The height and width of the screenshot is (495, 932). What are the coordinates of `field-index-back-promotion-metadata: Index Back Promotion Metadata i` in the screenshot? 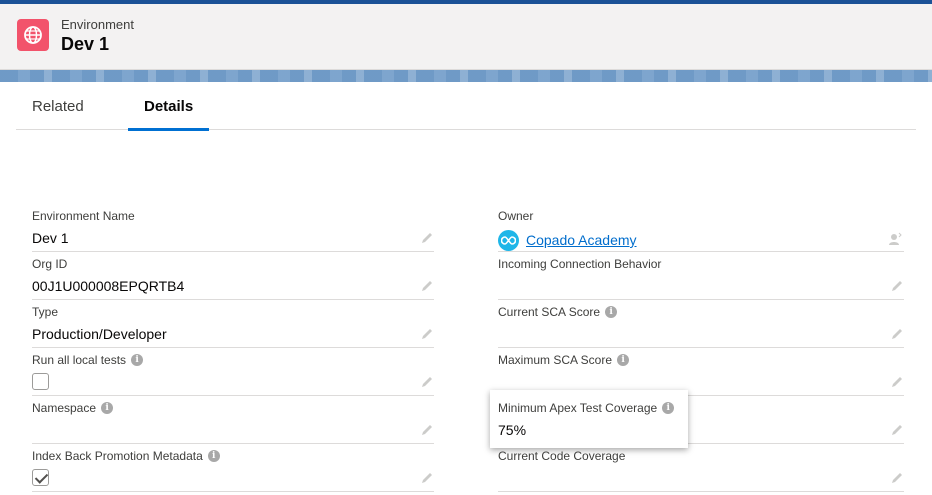 It's located at (233, 468).